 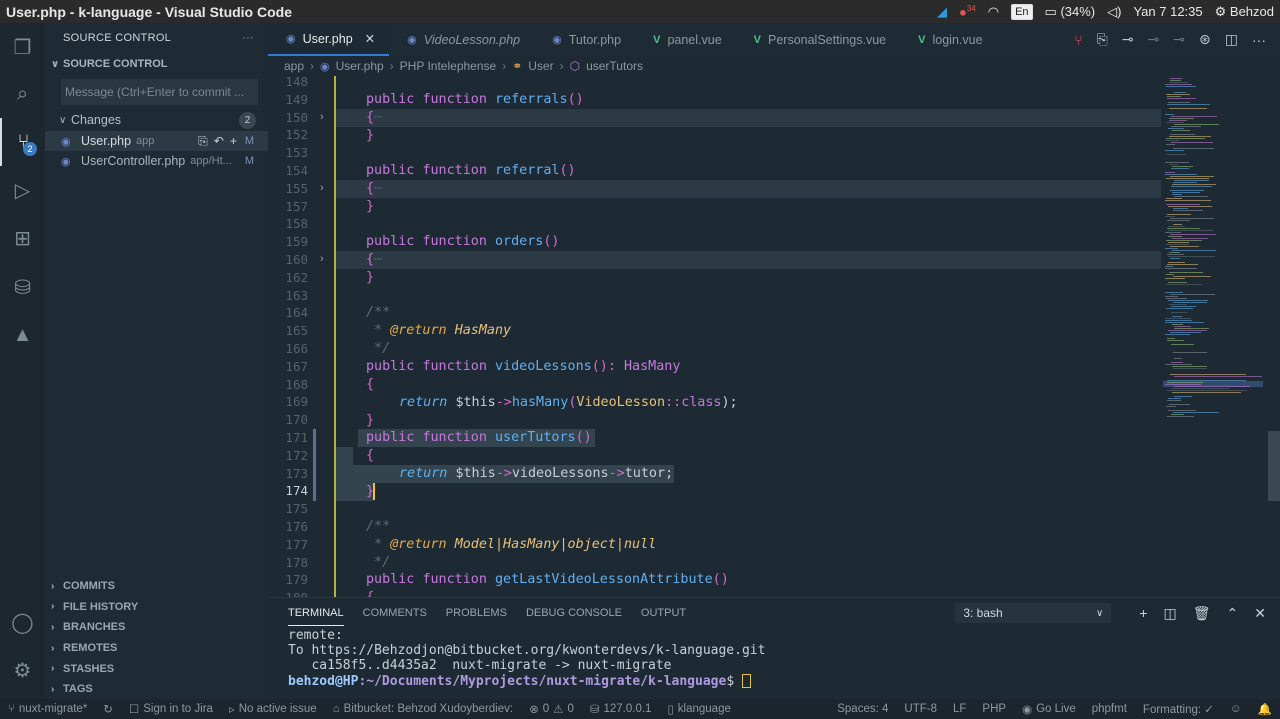 I want to click on discard-changes-icon: ↶, so click(x=219, y=141).